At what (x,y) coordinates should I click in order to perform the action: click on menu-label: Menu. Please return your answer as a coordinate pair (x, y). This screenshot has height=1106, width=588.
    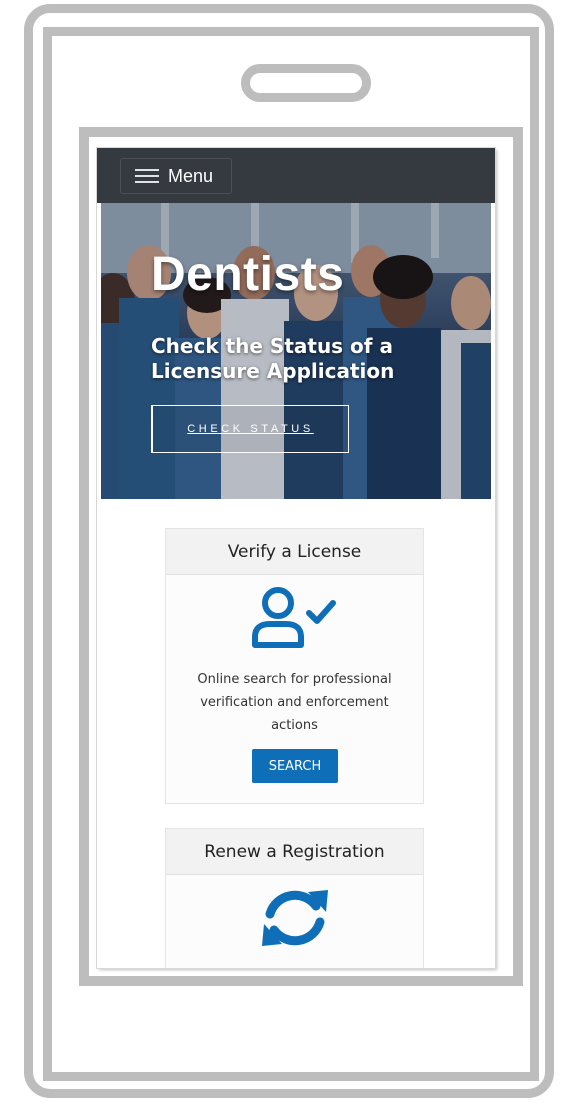
    Looking at the image, I should click on (191, 175).